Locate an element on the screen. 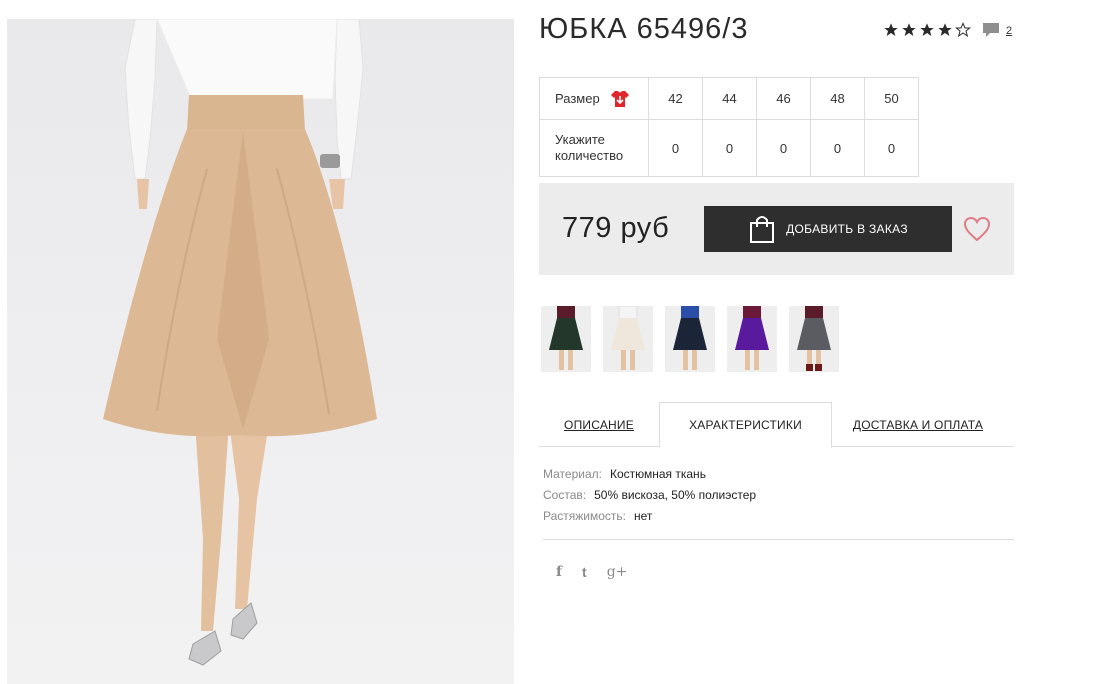  quantity-label-line2: количество is located at coordinates (589, 155).